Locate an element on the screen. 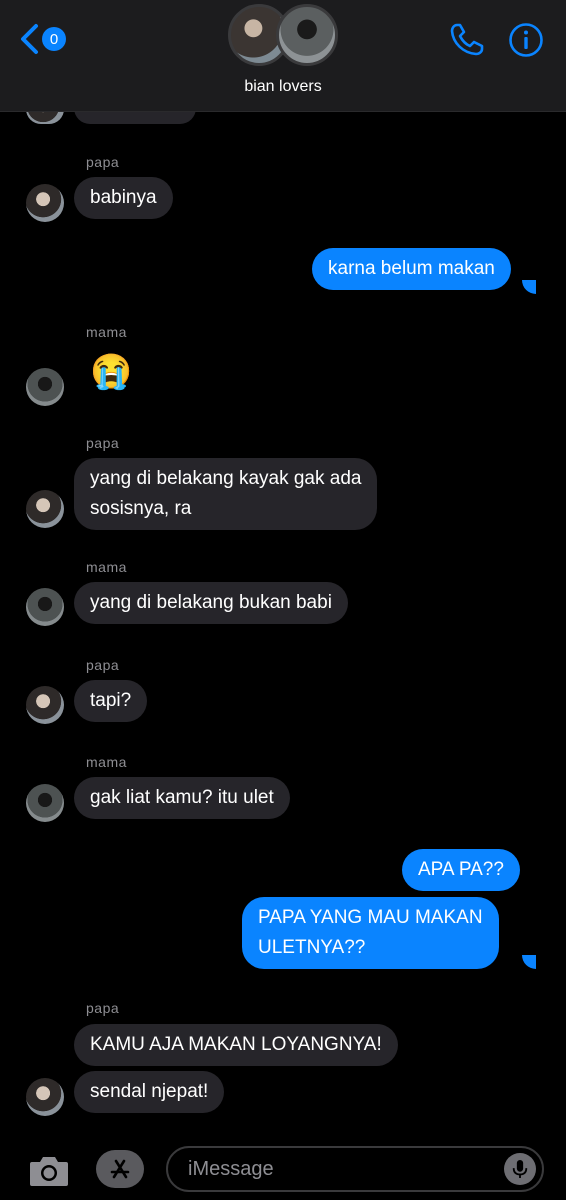  group-avatar is located at coordinates (284, 36).